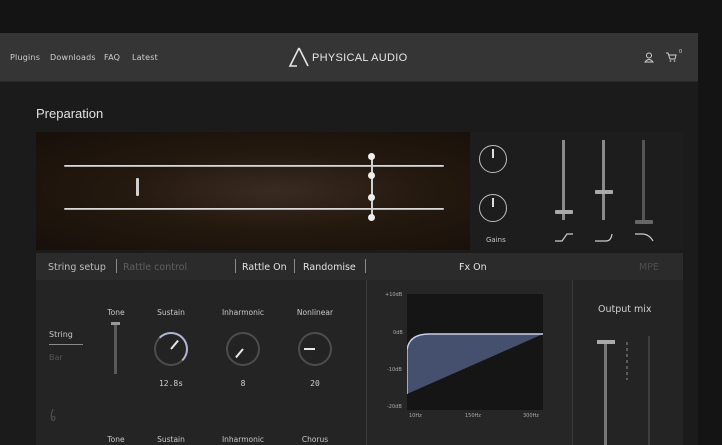 Image resolution: width=722 pixels, height=445 pixels. What do you see at coordinates (564, 237) in the screenshot?
I see `curve-rise-icon` at bounding box center [564, 237].